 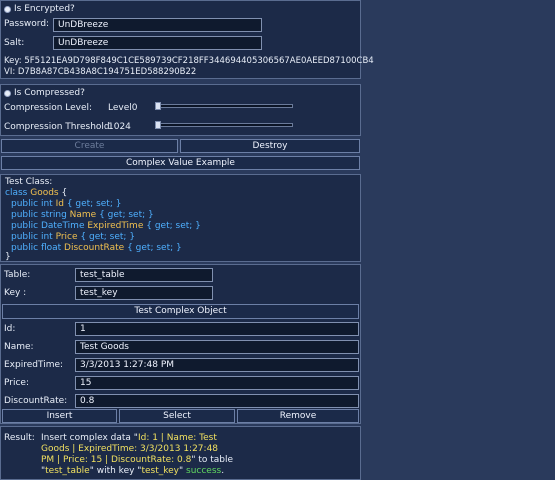 What do you see at coordinates (180, 163) in the screenshot?
I see `complex-value-example-header: Complex Value Example` at bounding box center [180, 163].